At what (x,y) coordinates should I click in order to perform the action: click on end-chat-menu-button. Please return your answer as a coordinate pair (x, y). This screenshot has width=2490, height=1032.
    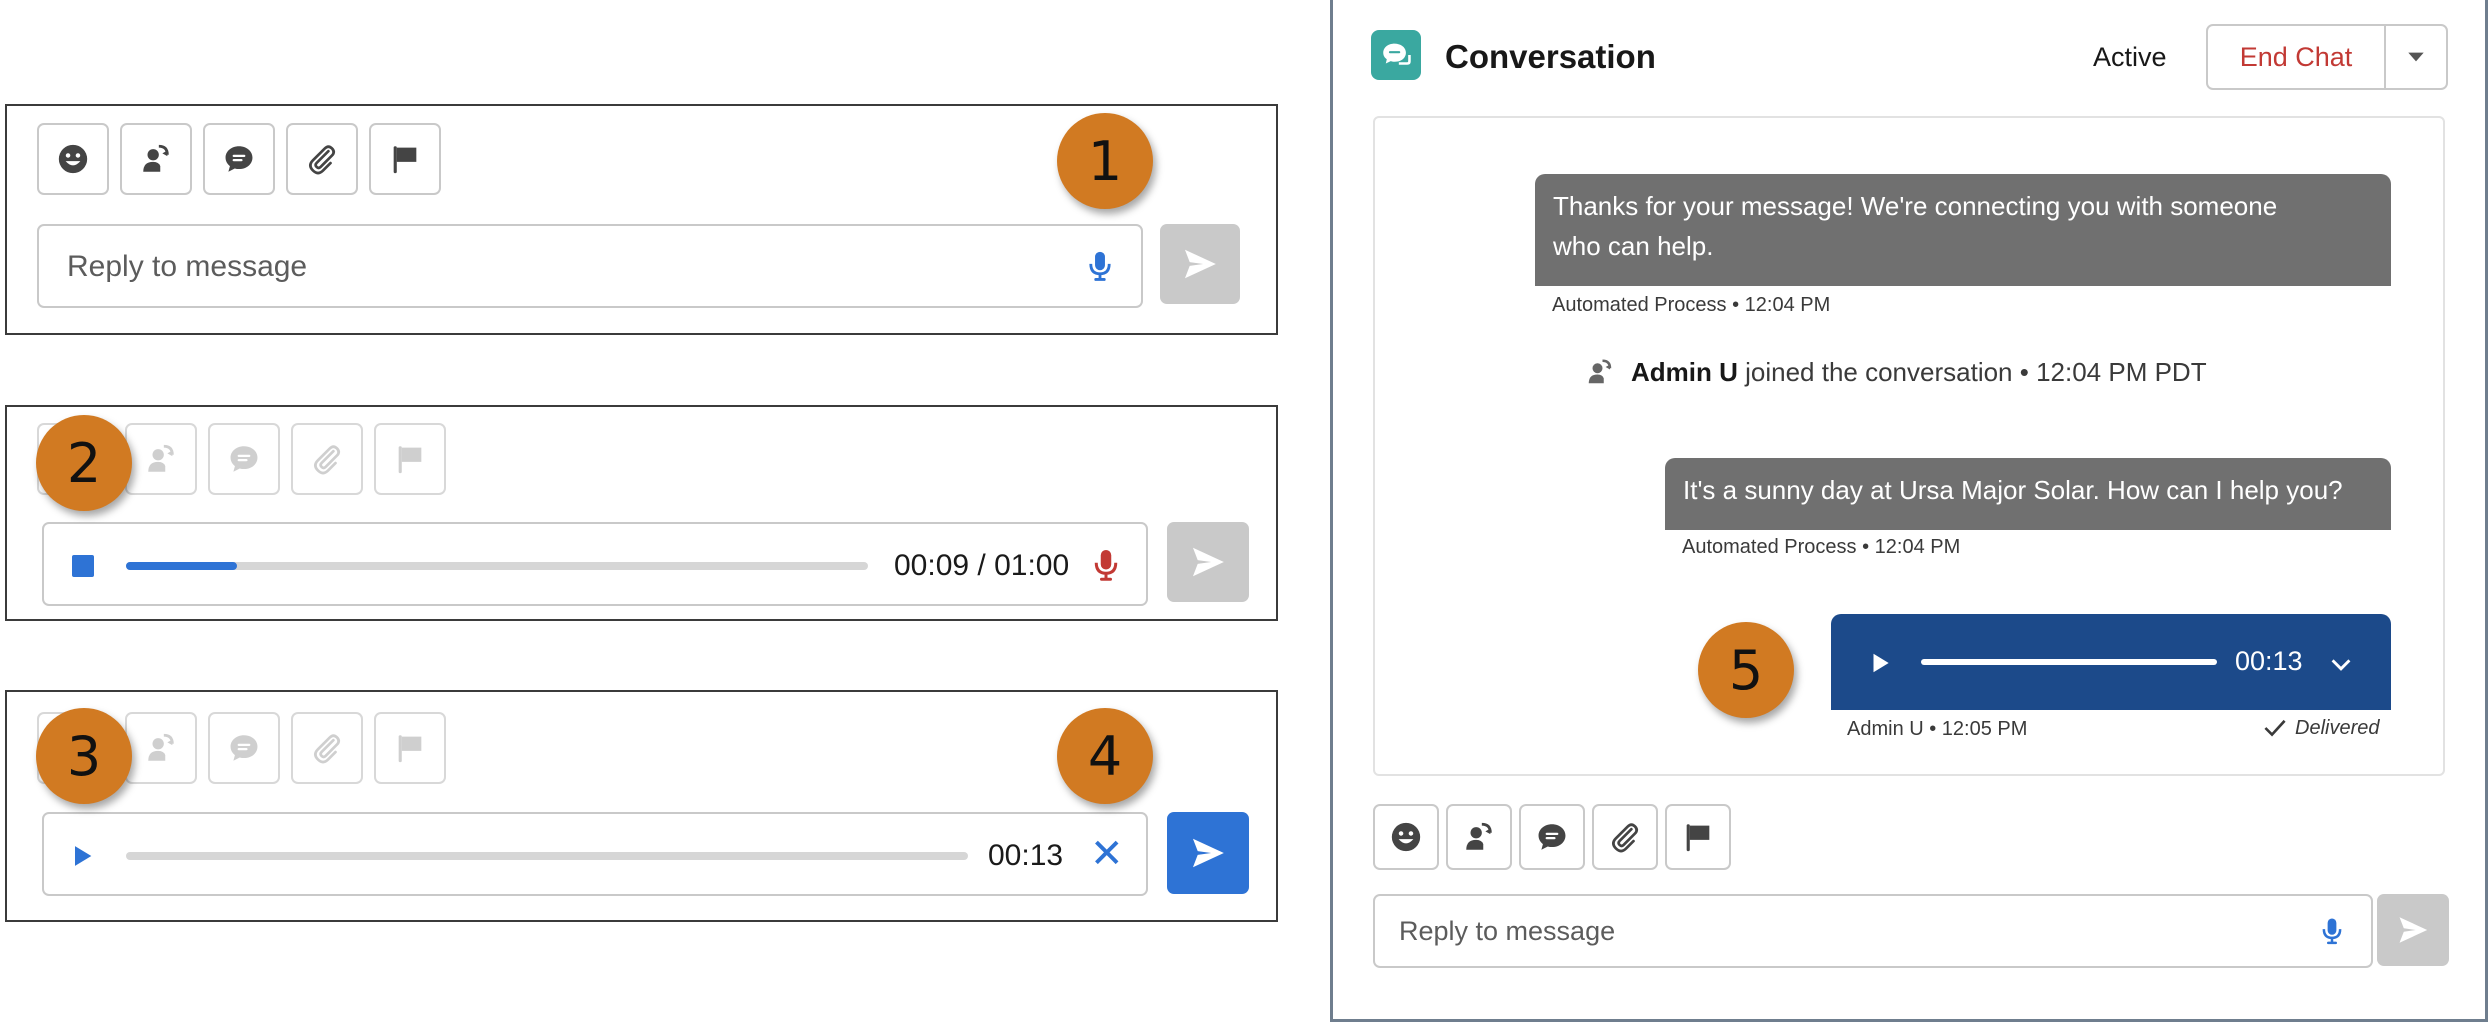
    Looking at the image, I should click on (2416, 57).